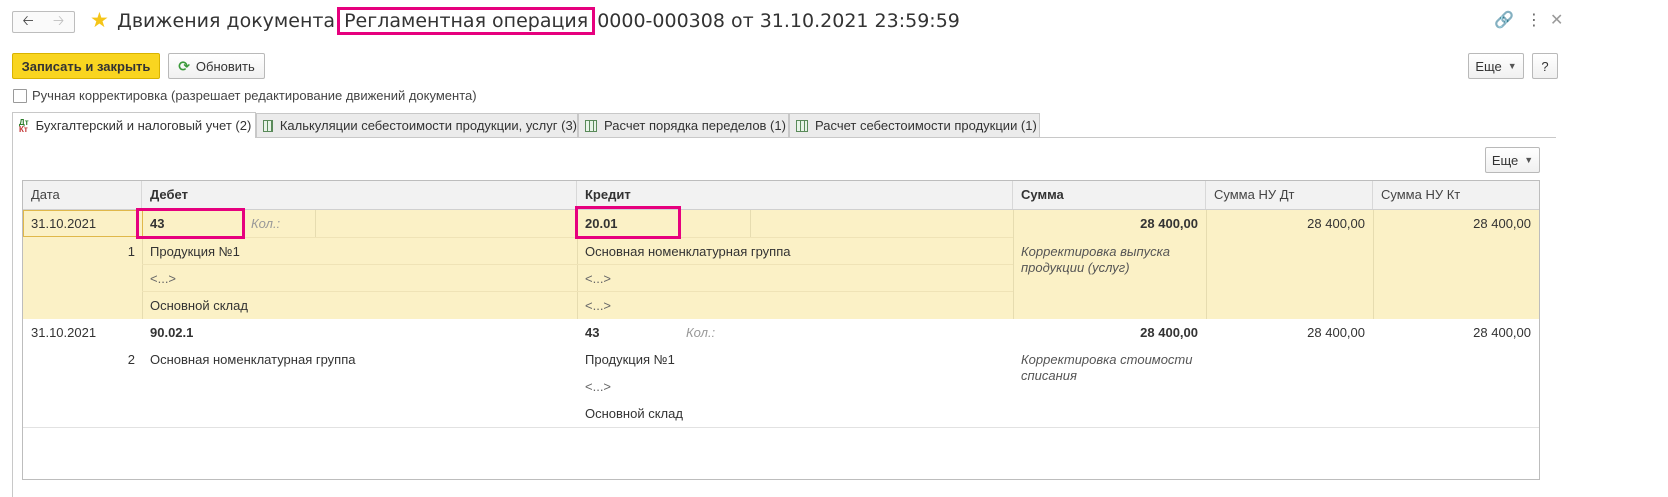 The image size is (1668, 497). Describe the element at coordinates (359, 195) in the screenshot. I see `column-header-debit: Дебет` at that location.